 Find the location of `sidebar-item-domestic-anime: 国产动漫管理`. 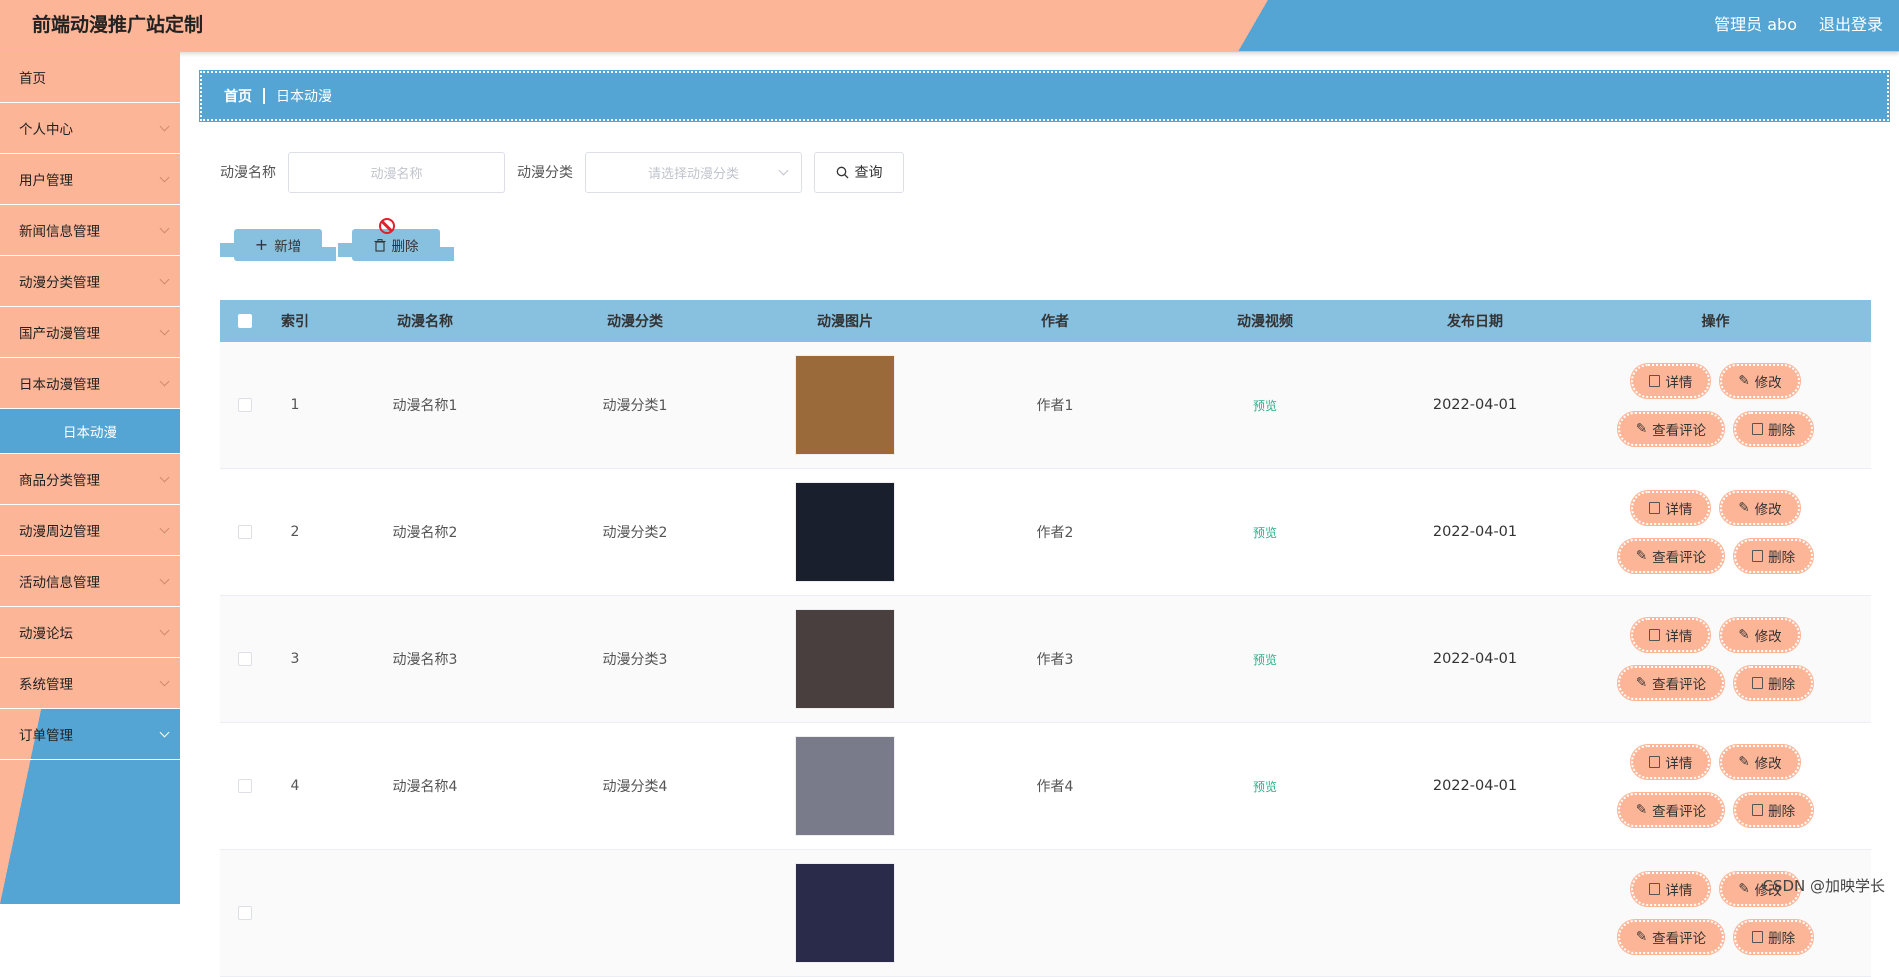

sidebar-item-domestic-anime: 国产动漫管理 is located at coordinates (90, 332).